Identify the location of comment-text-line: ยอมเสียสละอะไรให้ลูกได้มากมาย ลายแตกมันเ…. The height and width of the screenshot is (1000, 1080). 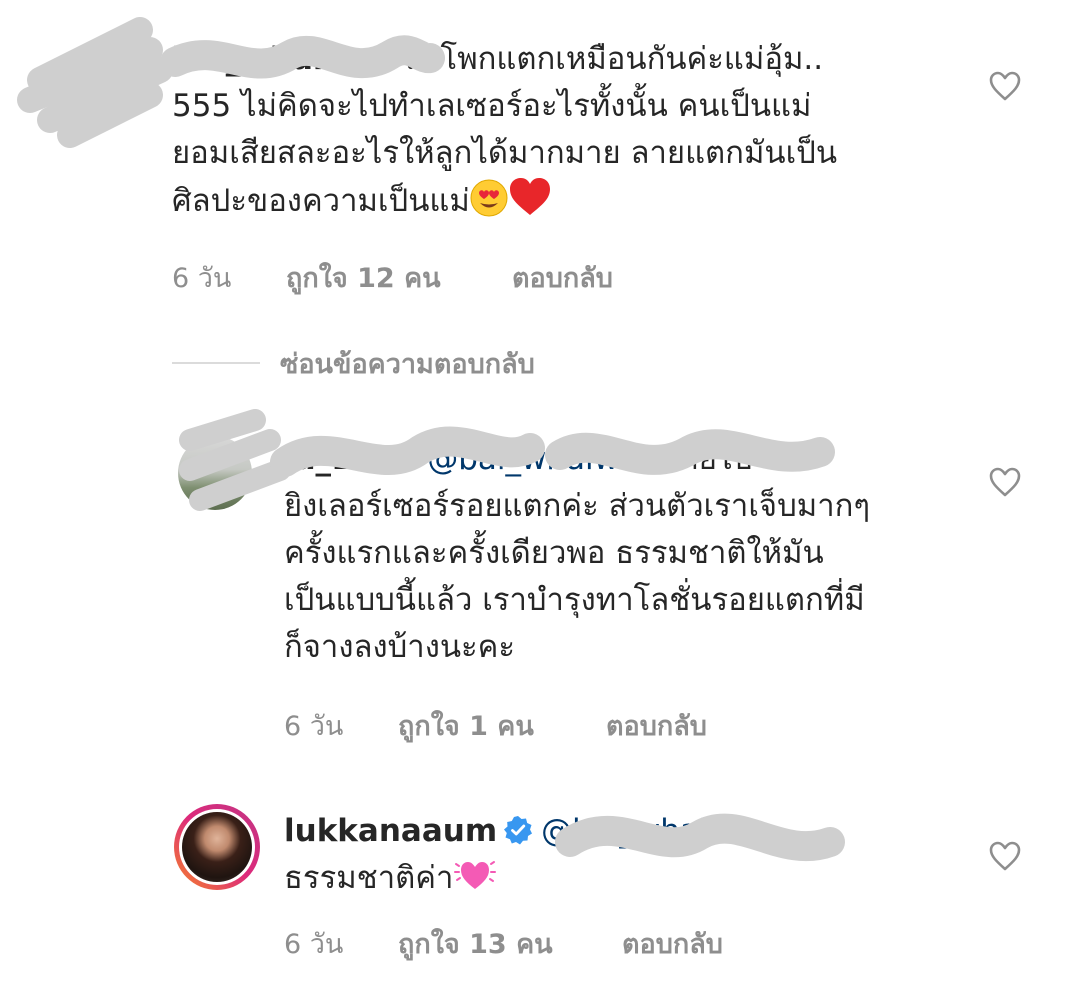
(505, 153).